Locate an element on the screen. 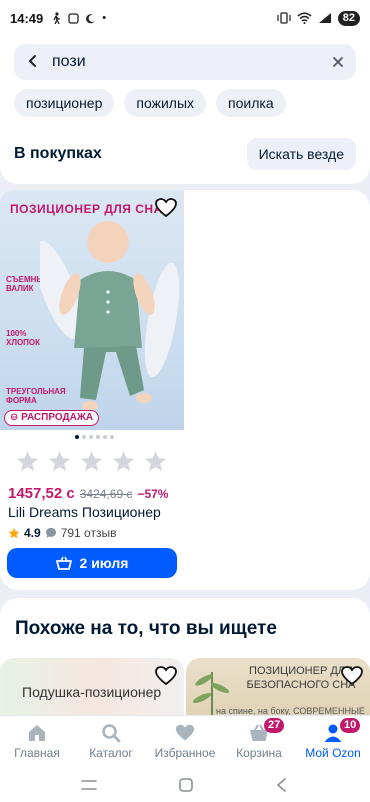  tab-label: Избранное is located at coordinates (185, 753).